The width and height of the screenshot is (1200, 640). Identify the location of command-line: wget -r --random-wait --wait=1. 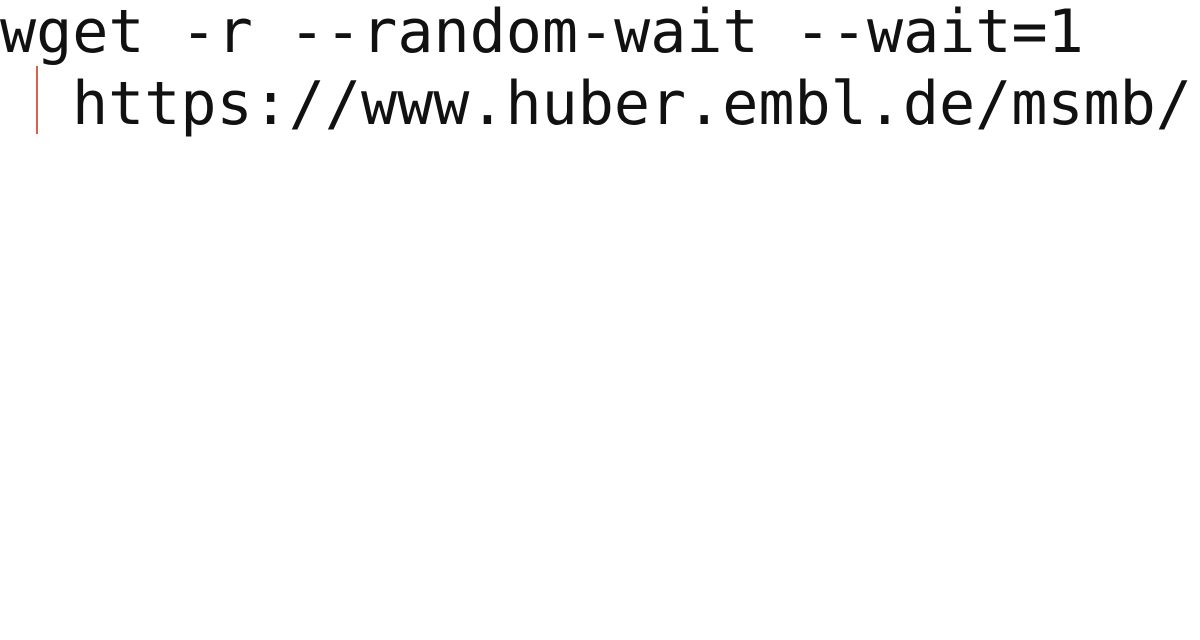
(542, 33).